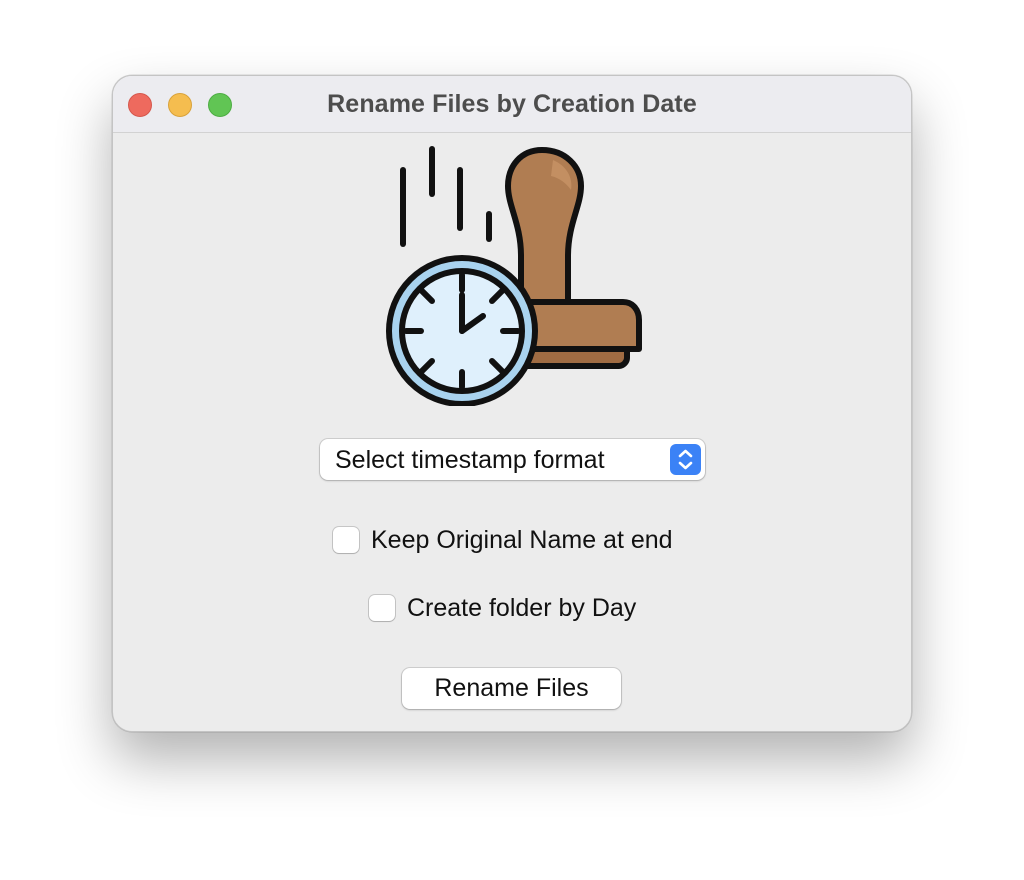 The image size is (1024, 880). What do you see at coordinates (382, 608) in the screenshot?
I see `create-folder-by-day-checkbox` at bounding box center [382, 608].